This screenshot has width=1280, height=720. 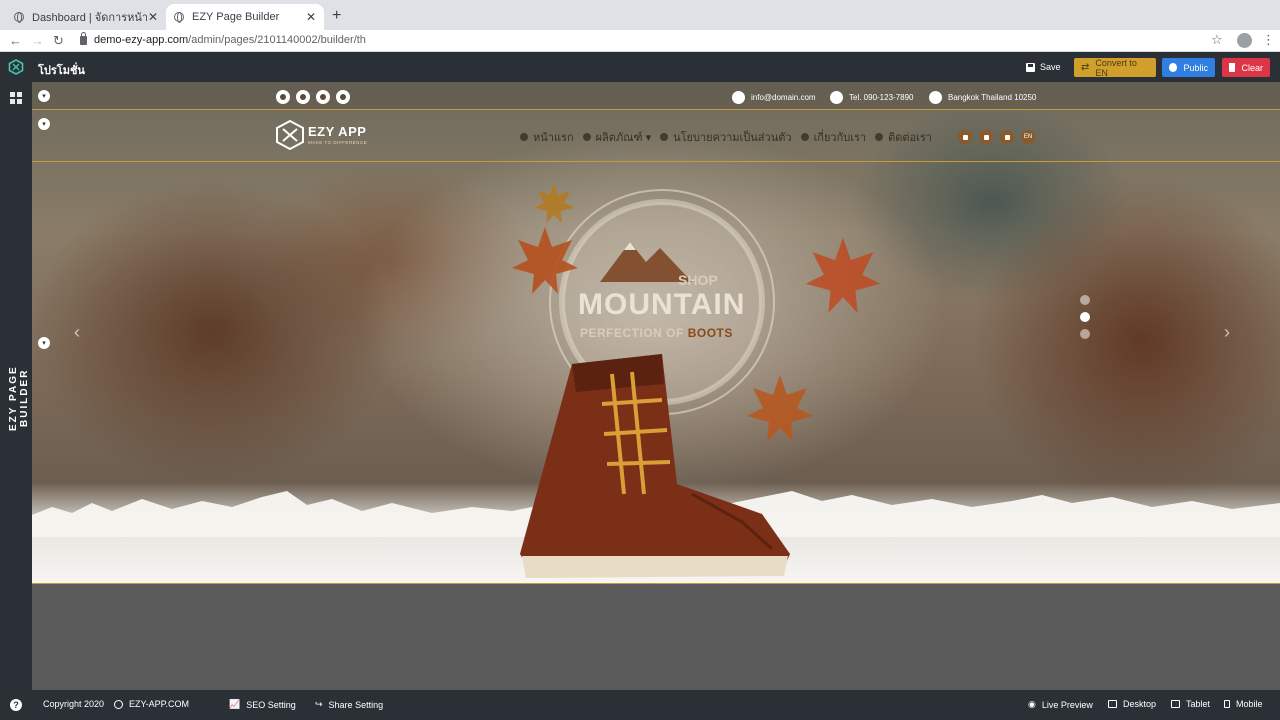 What do you see at coordinates (303, 97) in the screenshot?
I see `instagram-icon` at bounding box center [303, 97].